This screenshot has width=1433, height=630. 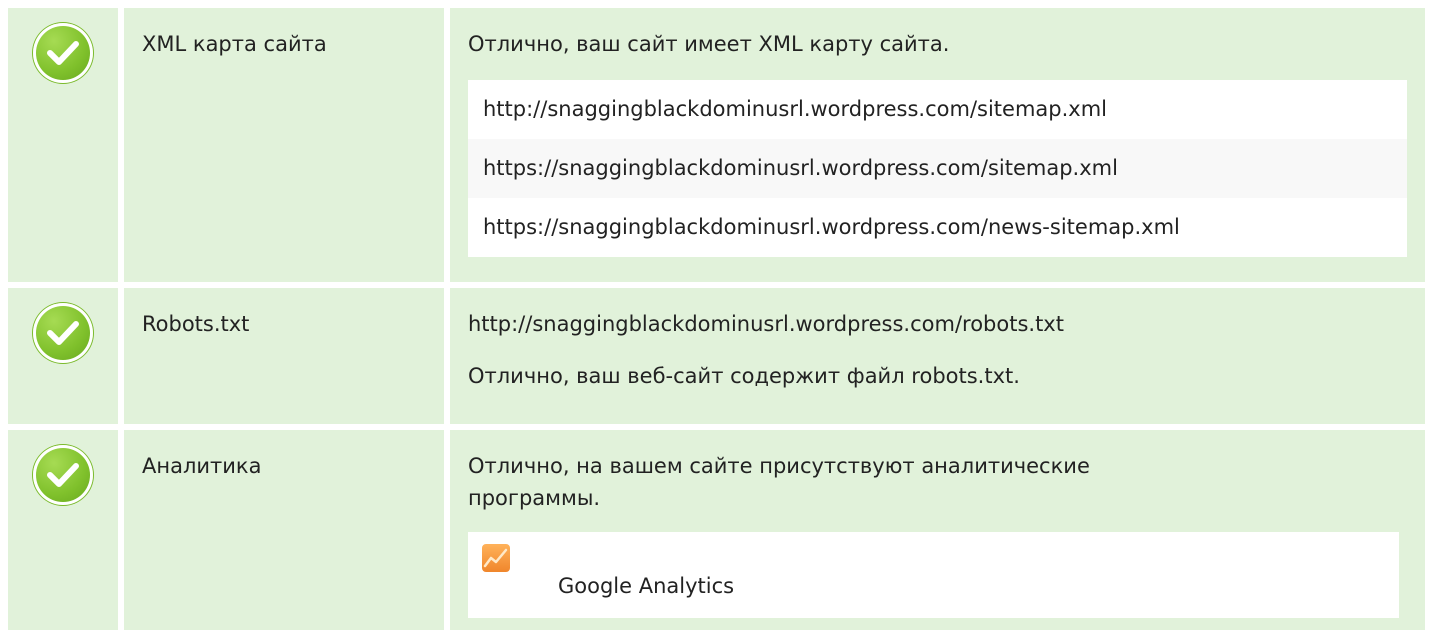 What do you see at coordinates (284, 356) in the screenshot?
I see `row-label: Robots.txt` at bounding box center [284, 356].